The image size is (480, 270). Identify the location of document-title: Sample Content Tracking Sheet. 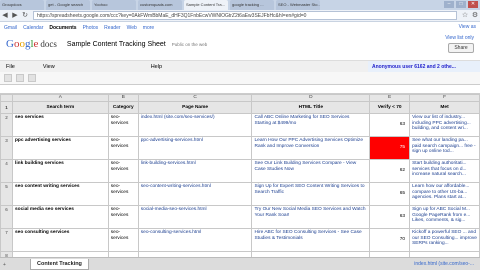
(116, 44).